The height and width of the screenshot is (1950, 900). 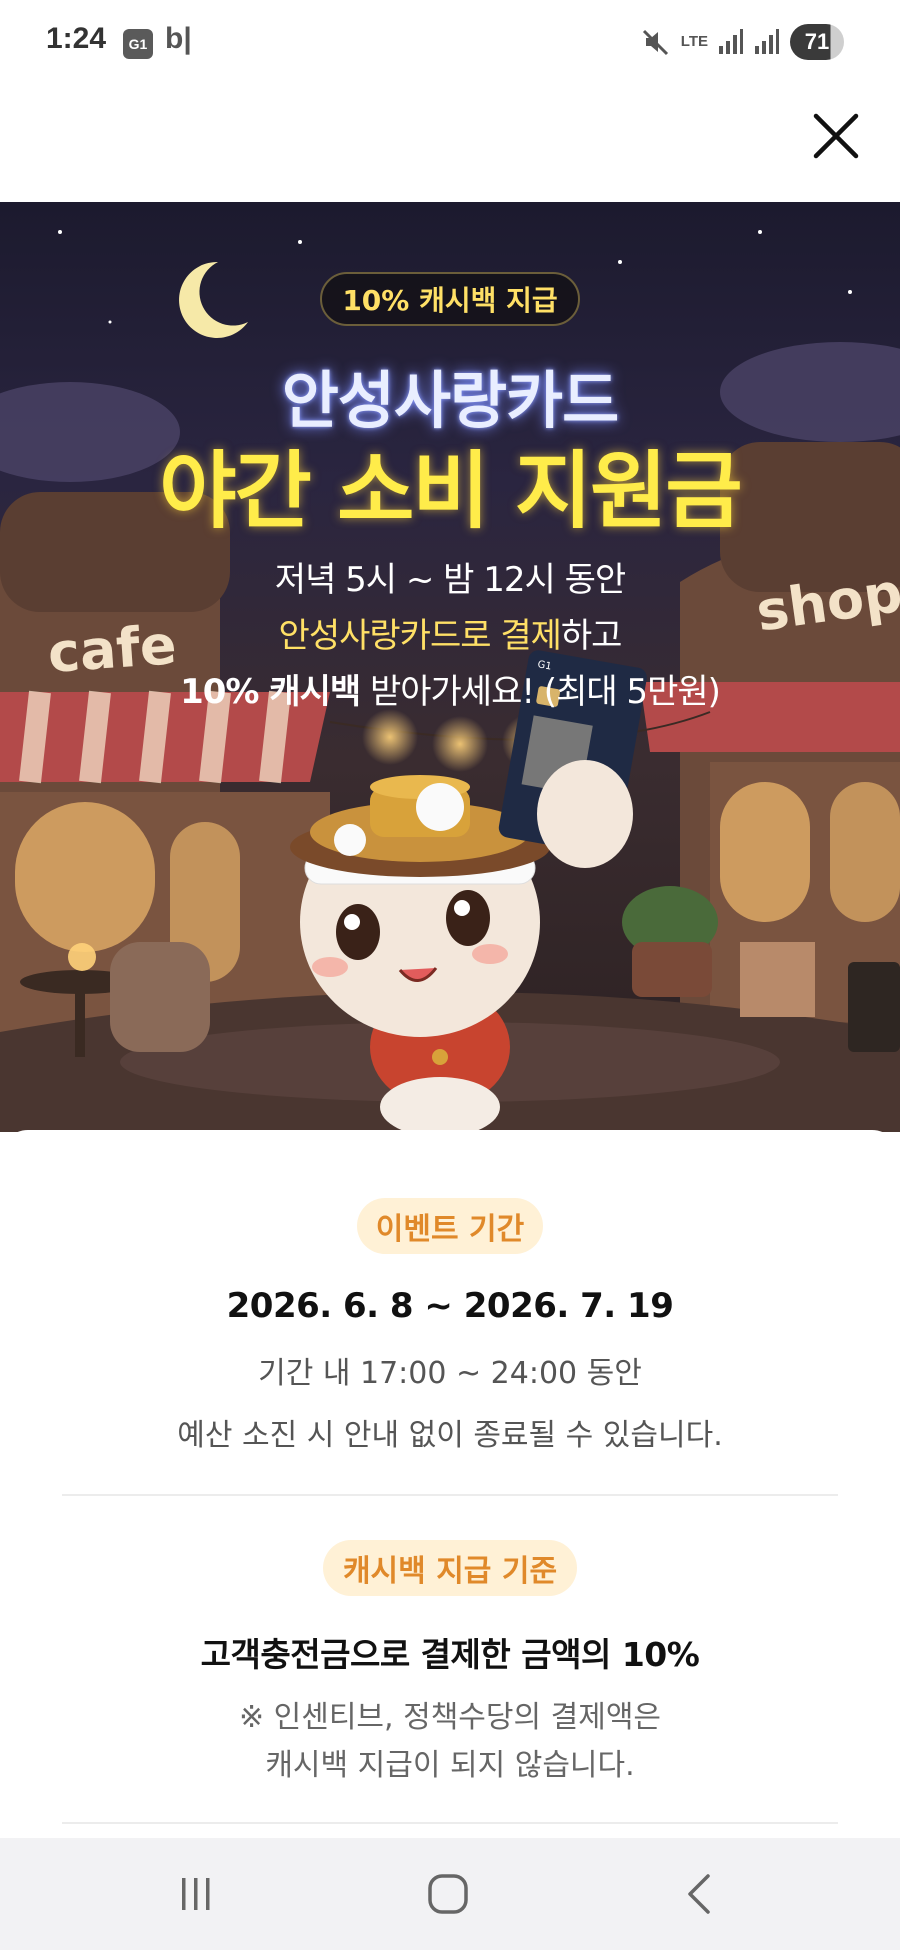 What do you see at coordinates (450, 1435) in the screenshot?
I see `event-budget-notice: 예산 소진 시 안내 없이 종료될 수 있습니다.` at bounding box center [450, 1435].